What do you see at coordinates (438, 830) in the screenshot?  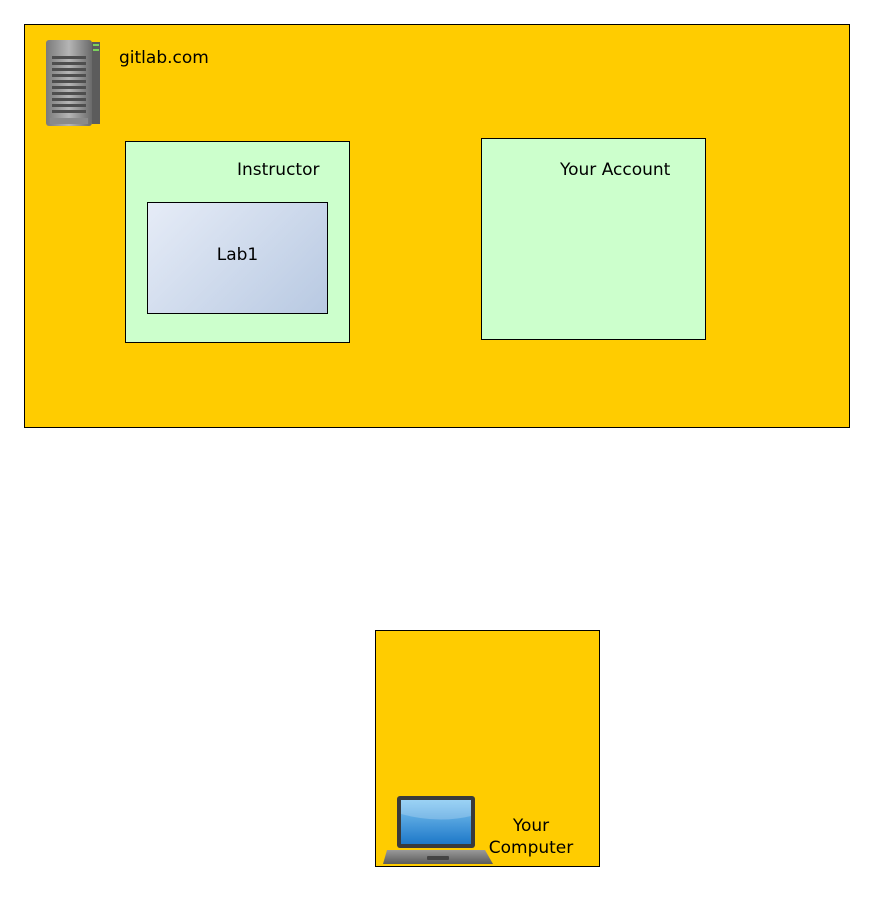 I see `laptop-icon` at bounding box center [438, 830].